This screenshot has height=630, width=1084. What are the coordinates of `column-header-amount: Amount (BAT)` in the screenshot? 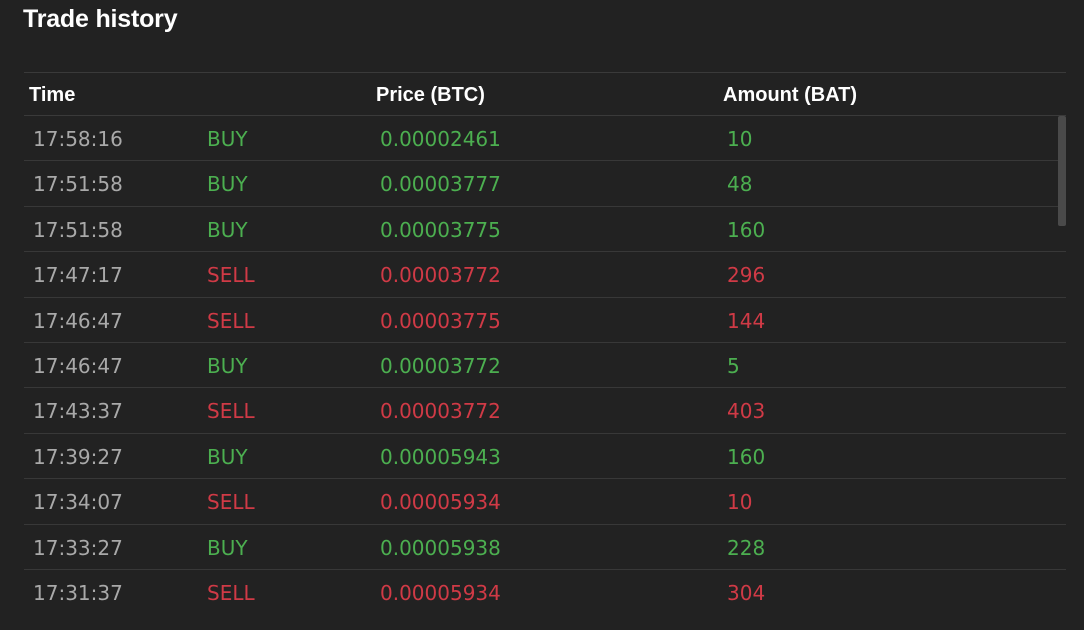 It's located at (790, 95).